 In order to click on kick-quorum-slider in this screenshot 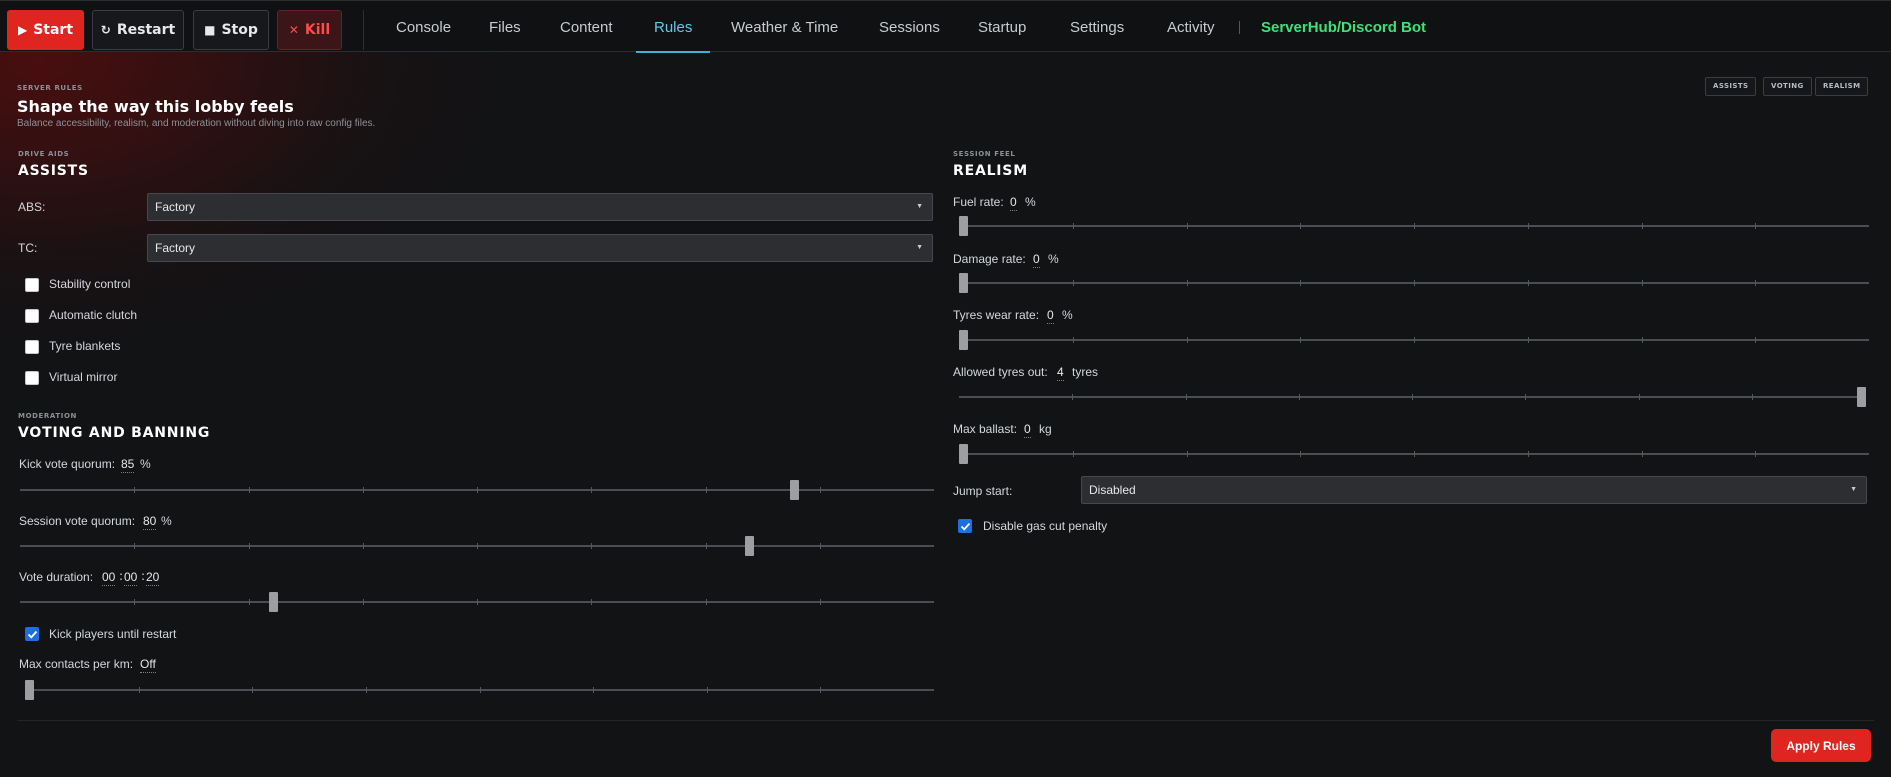, I will do `click(477, 490)`.